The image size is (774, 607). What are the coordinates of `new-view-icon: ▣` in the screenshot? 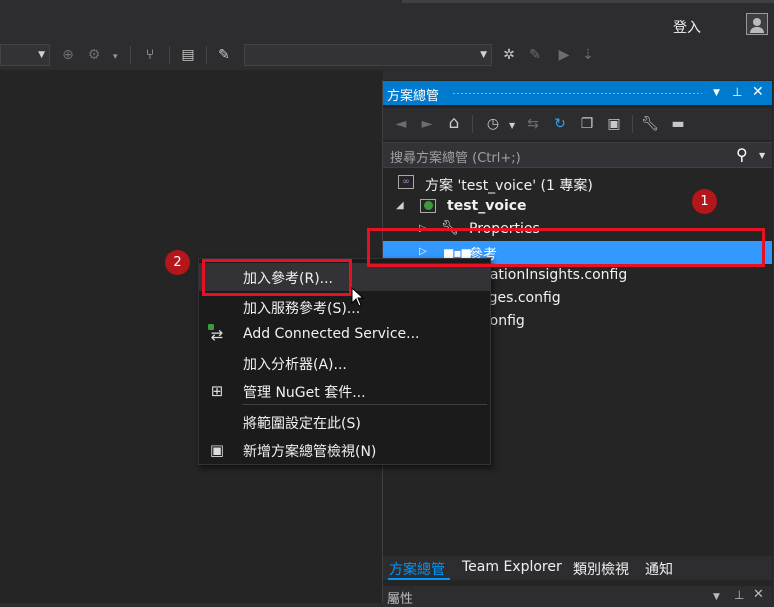 It's located at (217, 450).